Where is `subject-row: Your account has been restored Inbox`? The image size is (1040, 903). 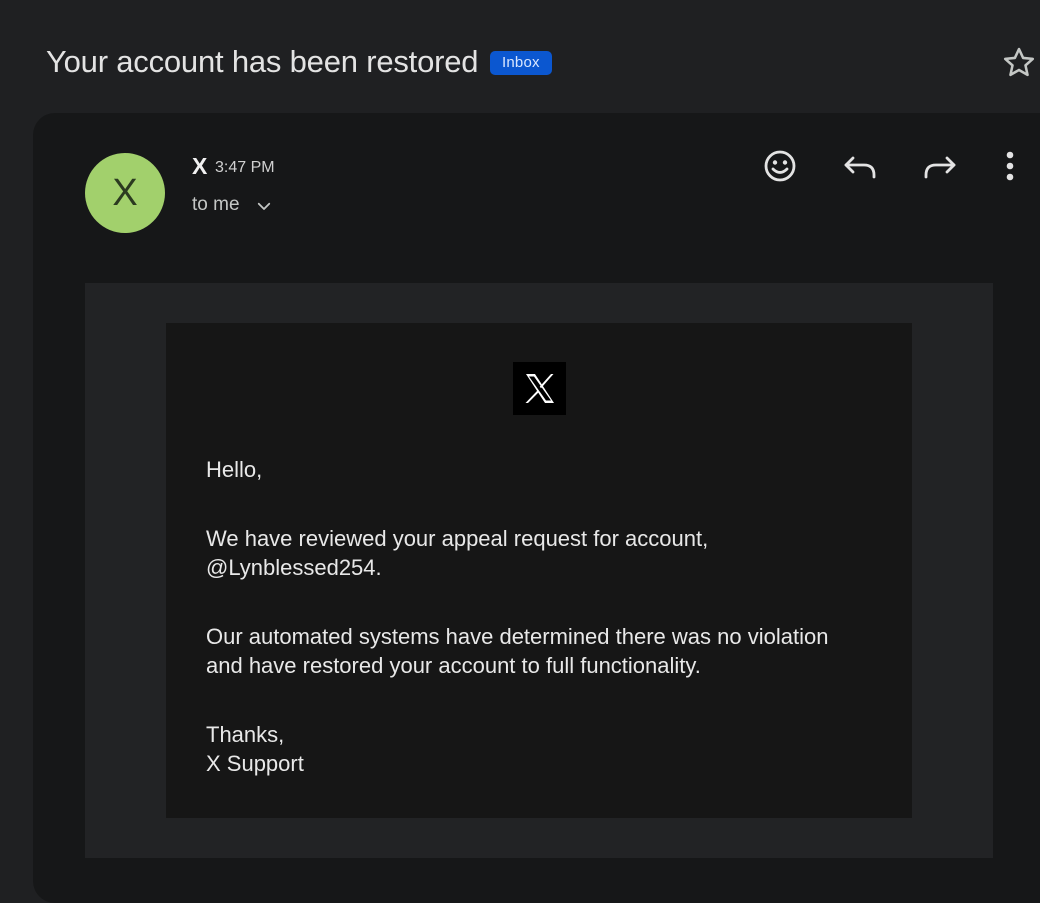
subject-row: Your account has been restored Inbox is located at coordinates (520, 56).